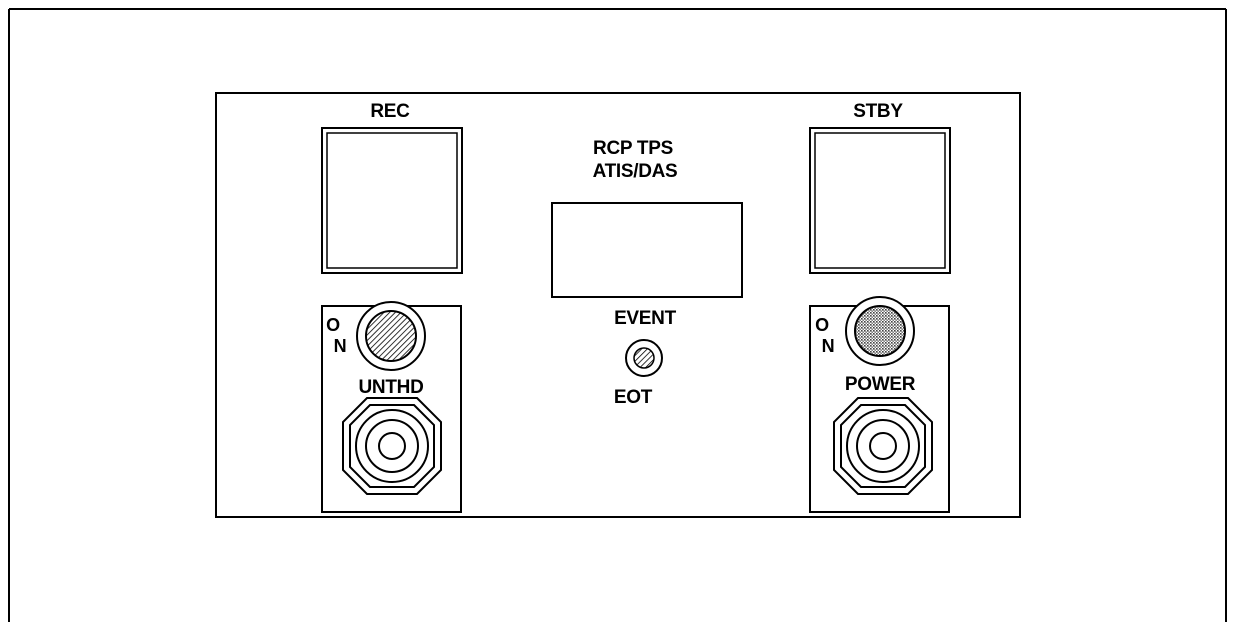 Image resolution: width=1233 pixels, height=622 pixels. Describe the element at coordinates (880, 384) in the screenshot. I see `power-label: POWER` at that location.